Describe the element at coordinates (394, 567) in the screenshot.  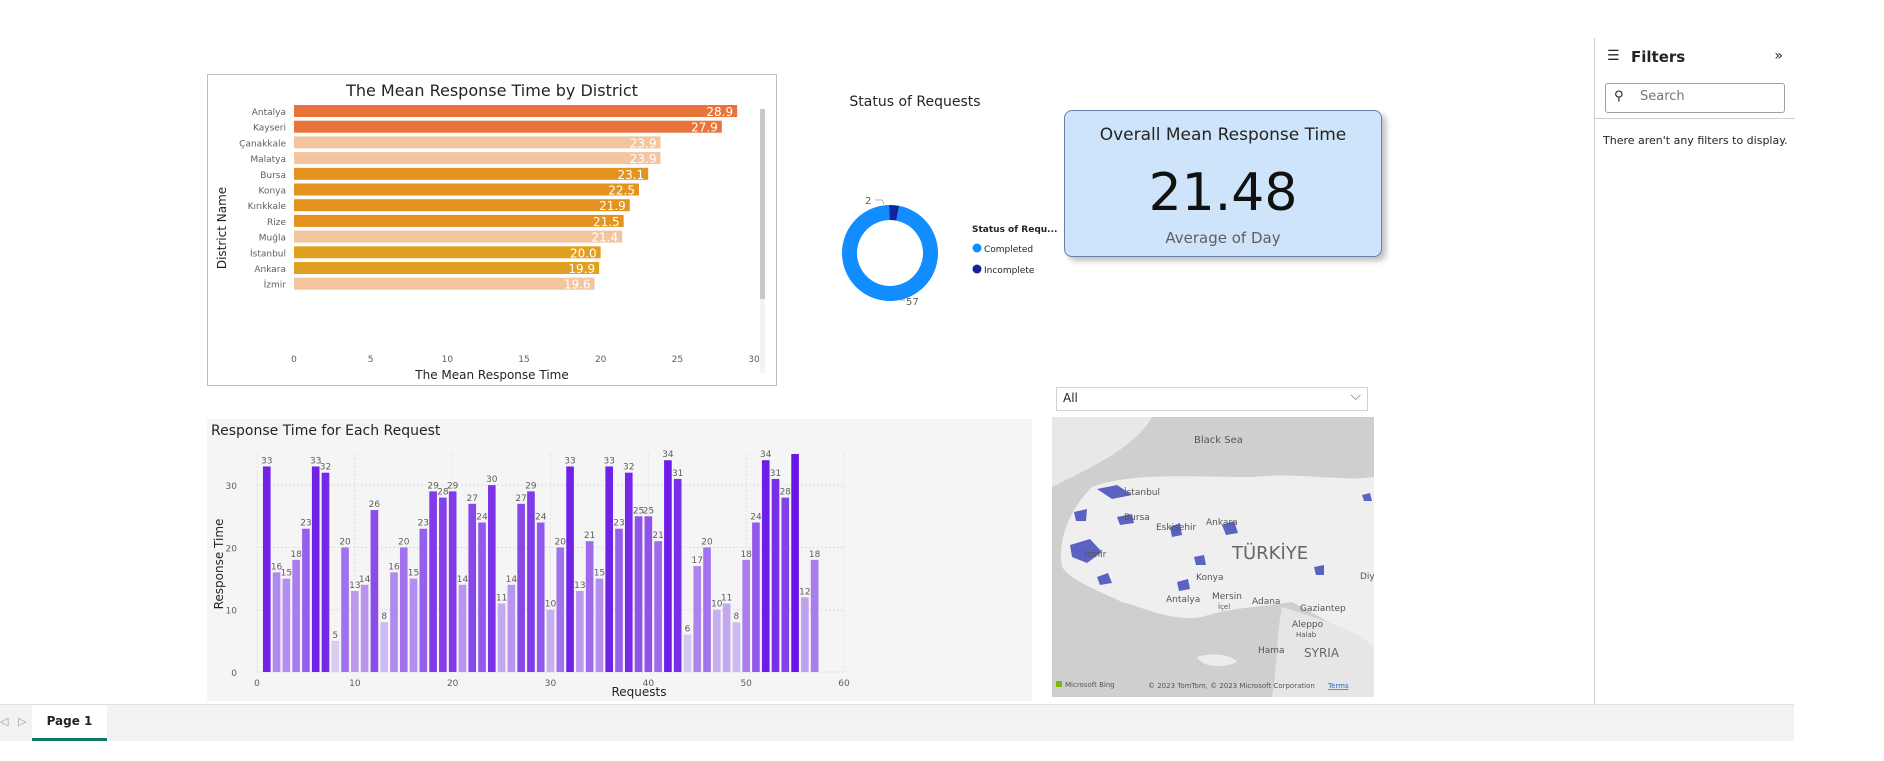
I see `request-data-label: 16` at that location.